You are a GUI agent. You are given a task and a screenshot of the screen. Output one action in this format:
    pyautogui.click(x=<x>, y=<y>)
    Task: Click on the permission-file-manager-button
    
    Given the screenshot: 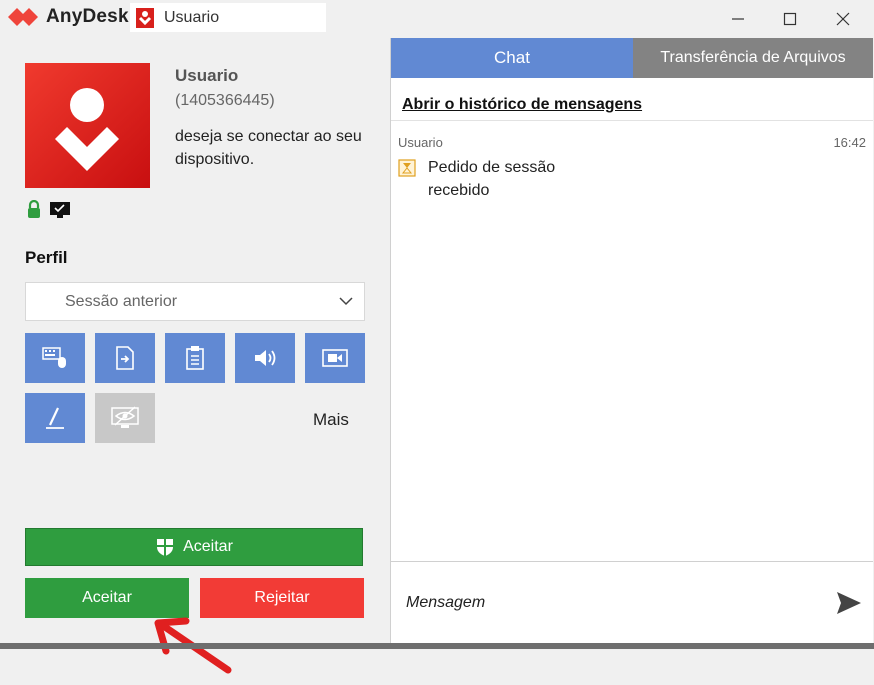 What is the action you would take?
    pyautogui.click(x=125, y=358)
    